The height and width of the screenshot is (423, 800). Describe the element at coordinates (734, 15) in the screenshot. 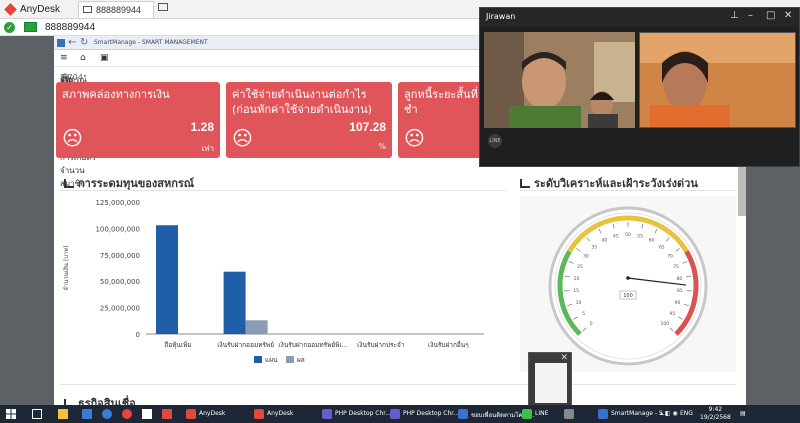

I see `pin-icon: ⊥` at that location.